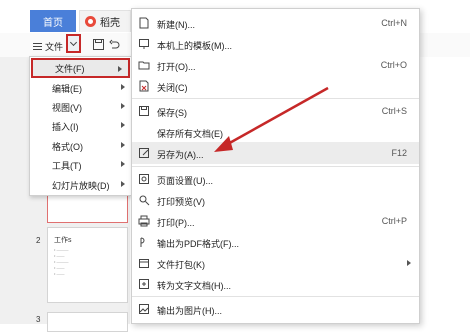 This screenshot has width=470, height=332. I want to click on submenu-item-save-as: 另存为(A)... F12, so click(275, 153).